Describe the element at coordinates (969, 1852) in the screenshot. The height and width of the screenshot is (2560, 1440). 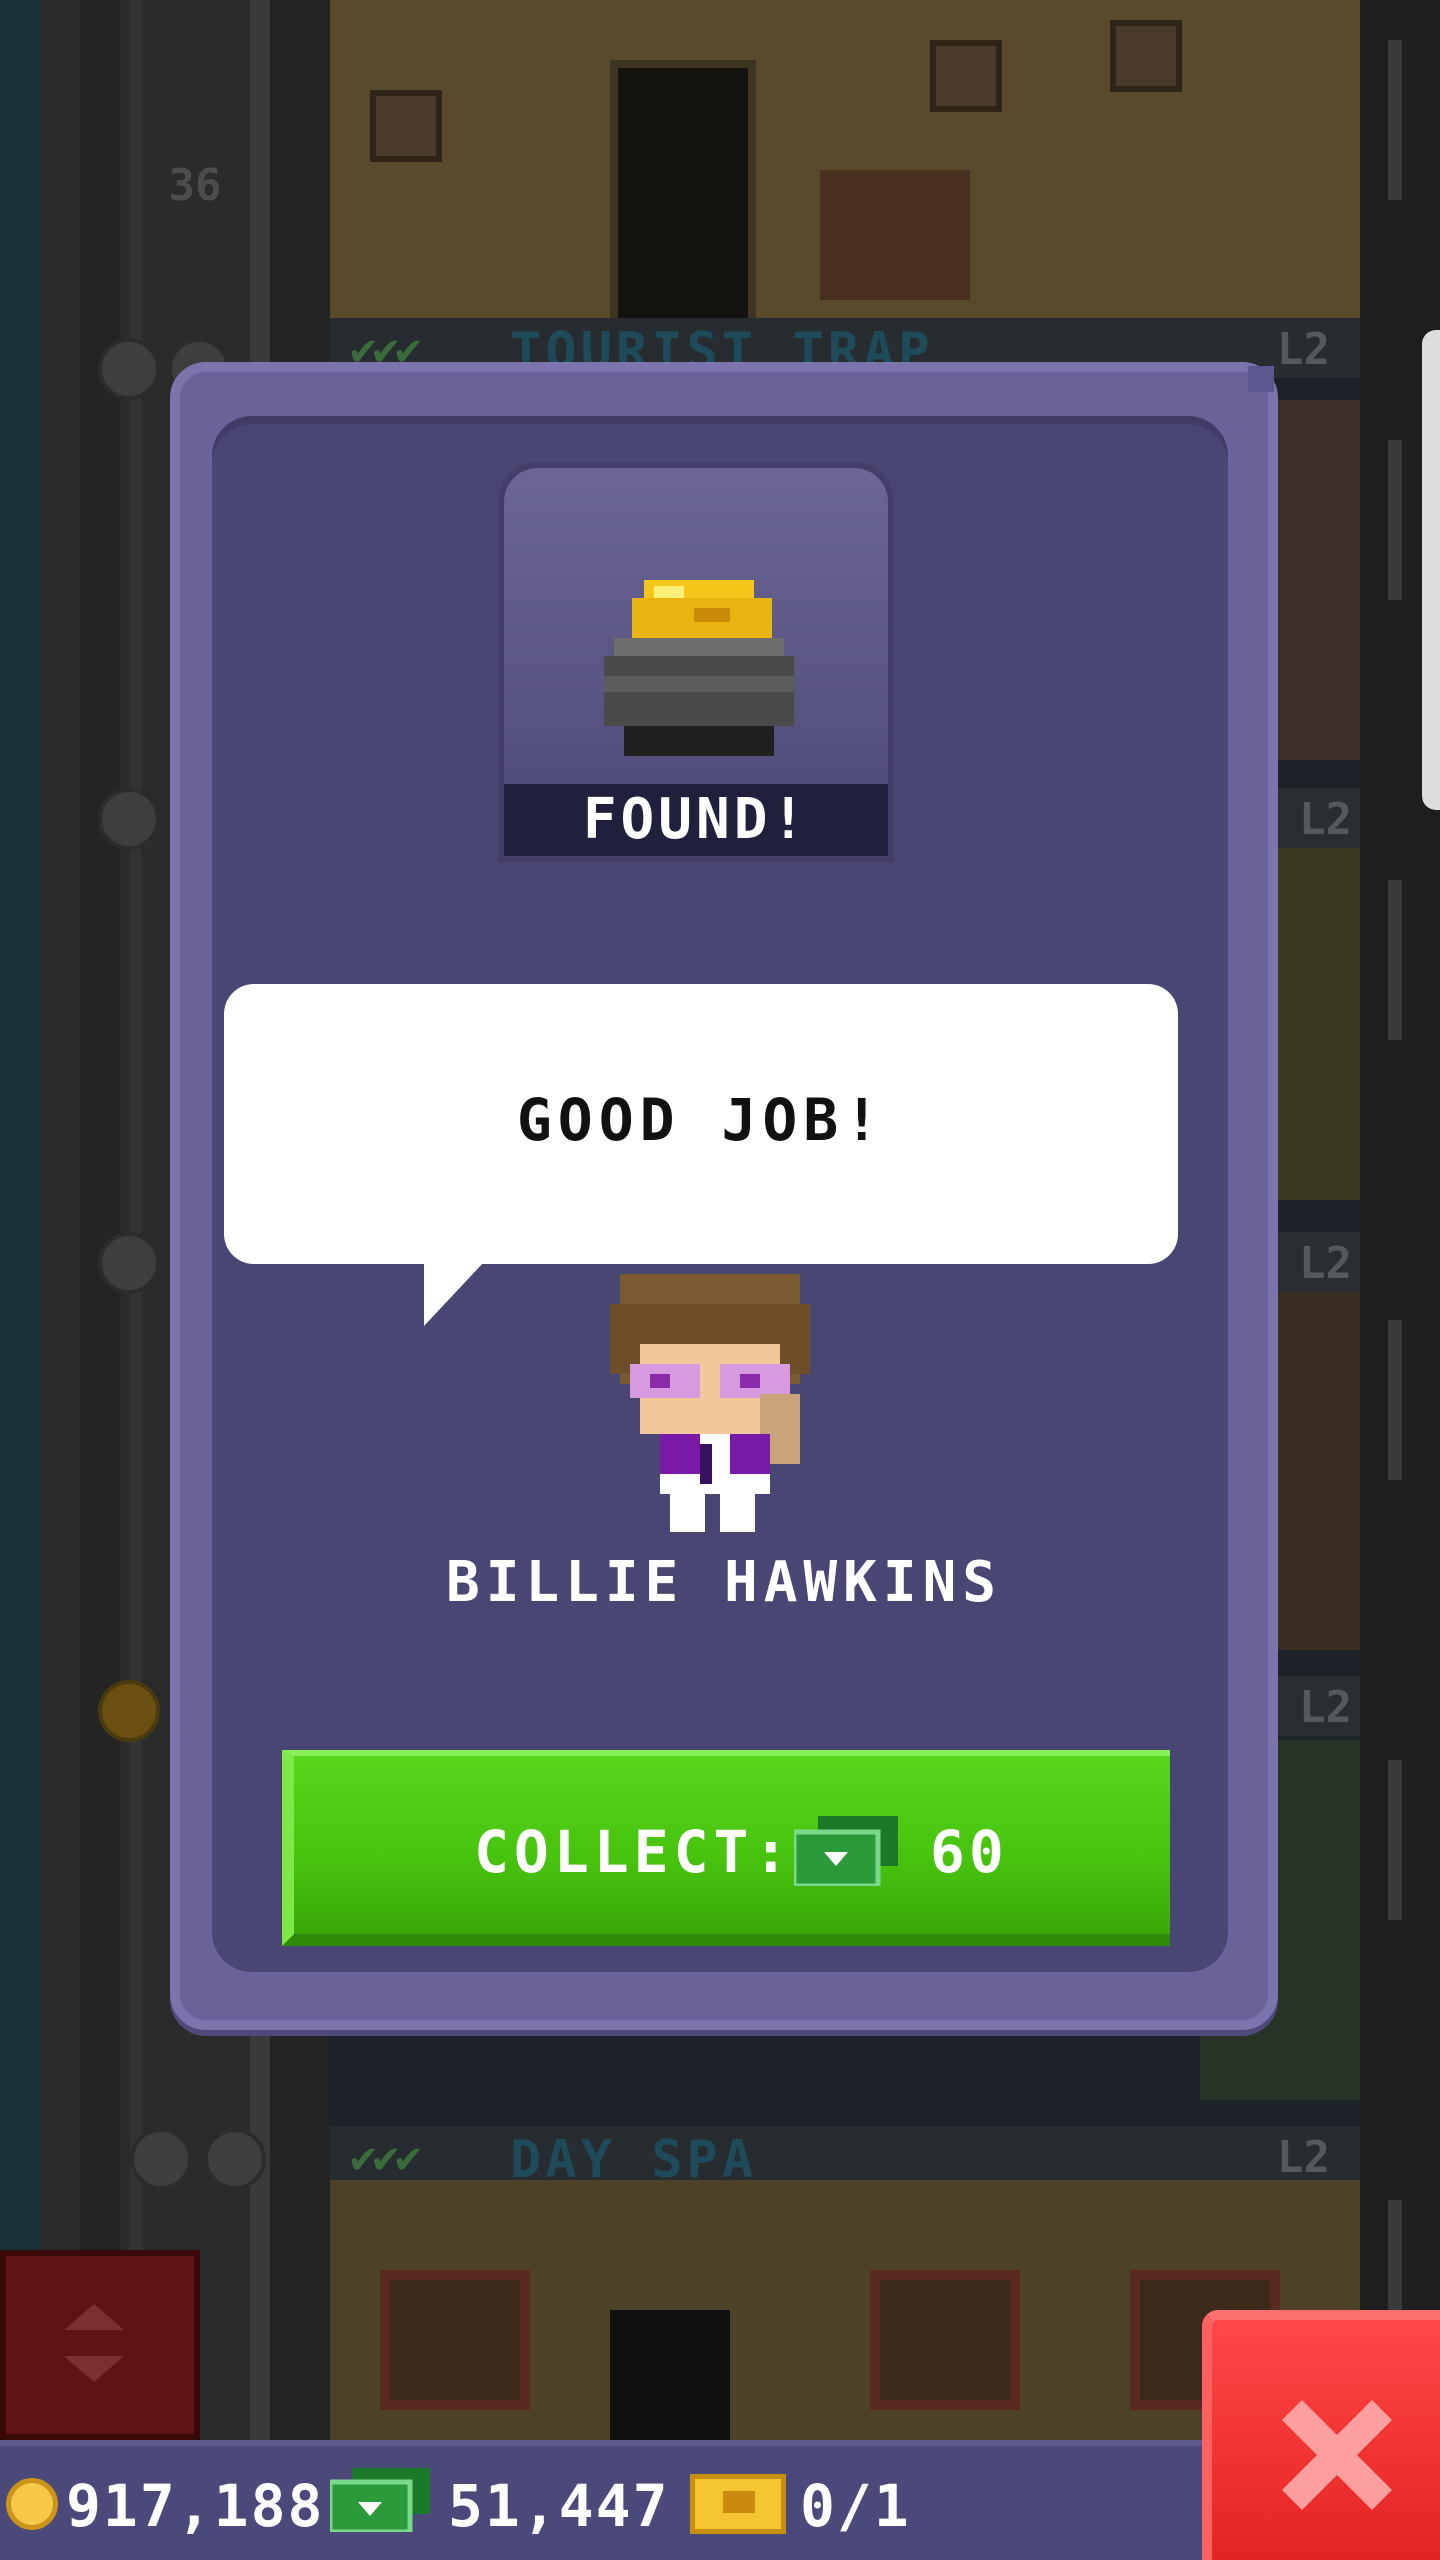
I see `collect-amount: 60` at that location.